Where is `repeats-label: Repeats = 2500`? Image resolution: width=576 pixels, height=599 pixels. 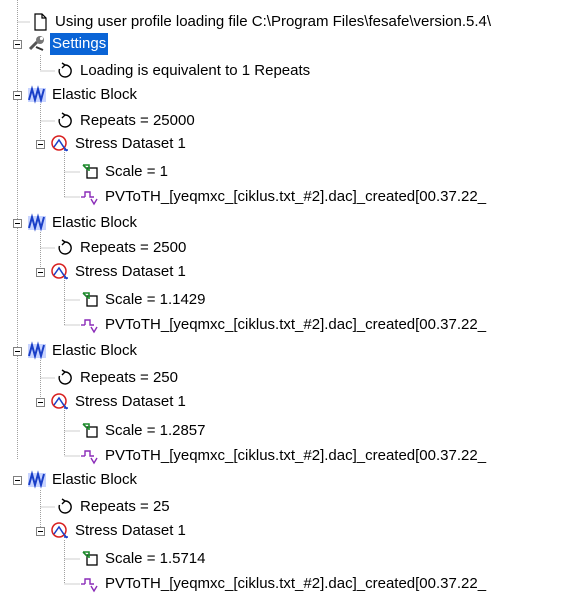 repeats-label: Repeats = 2500 is located at coordinates (133, 247).